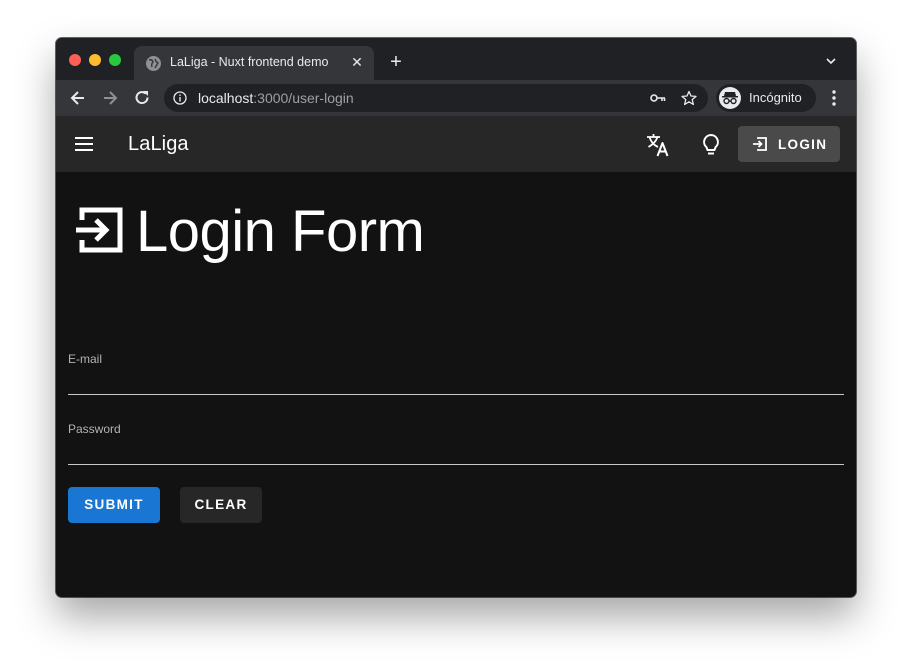 This screenshot has width=912, height=671. Describe the element at coordinates (276, 98) in the screenshot. I see `url-text: localhost:3000/user-login` at that location.